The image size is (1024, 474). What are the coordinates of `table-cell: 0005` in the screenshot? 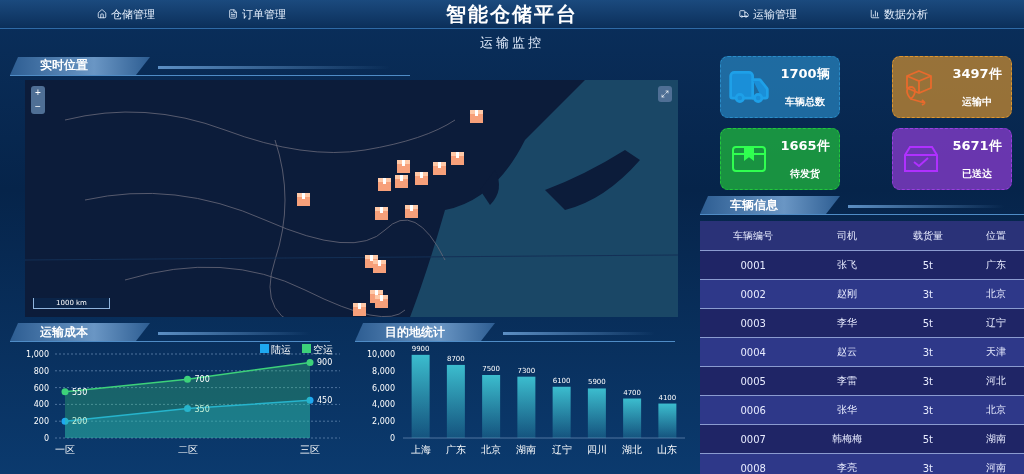 It's located at (753, 381).